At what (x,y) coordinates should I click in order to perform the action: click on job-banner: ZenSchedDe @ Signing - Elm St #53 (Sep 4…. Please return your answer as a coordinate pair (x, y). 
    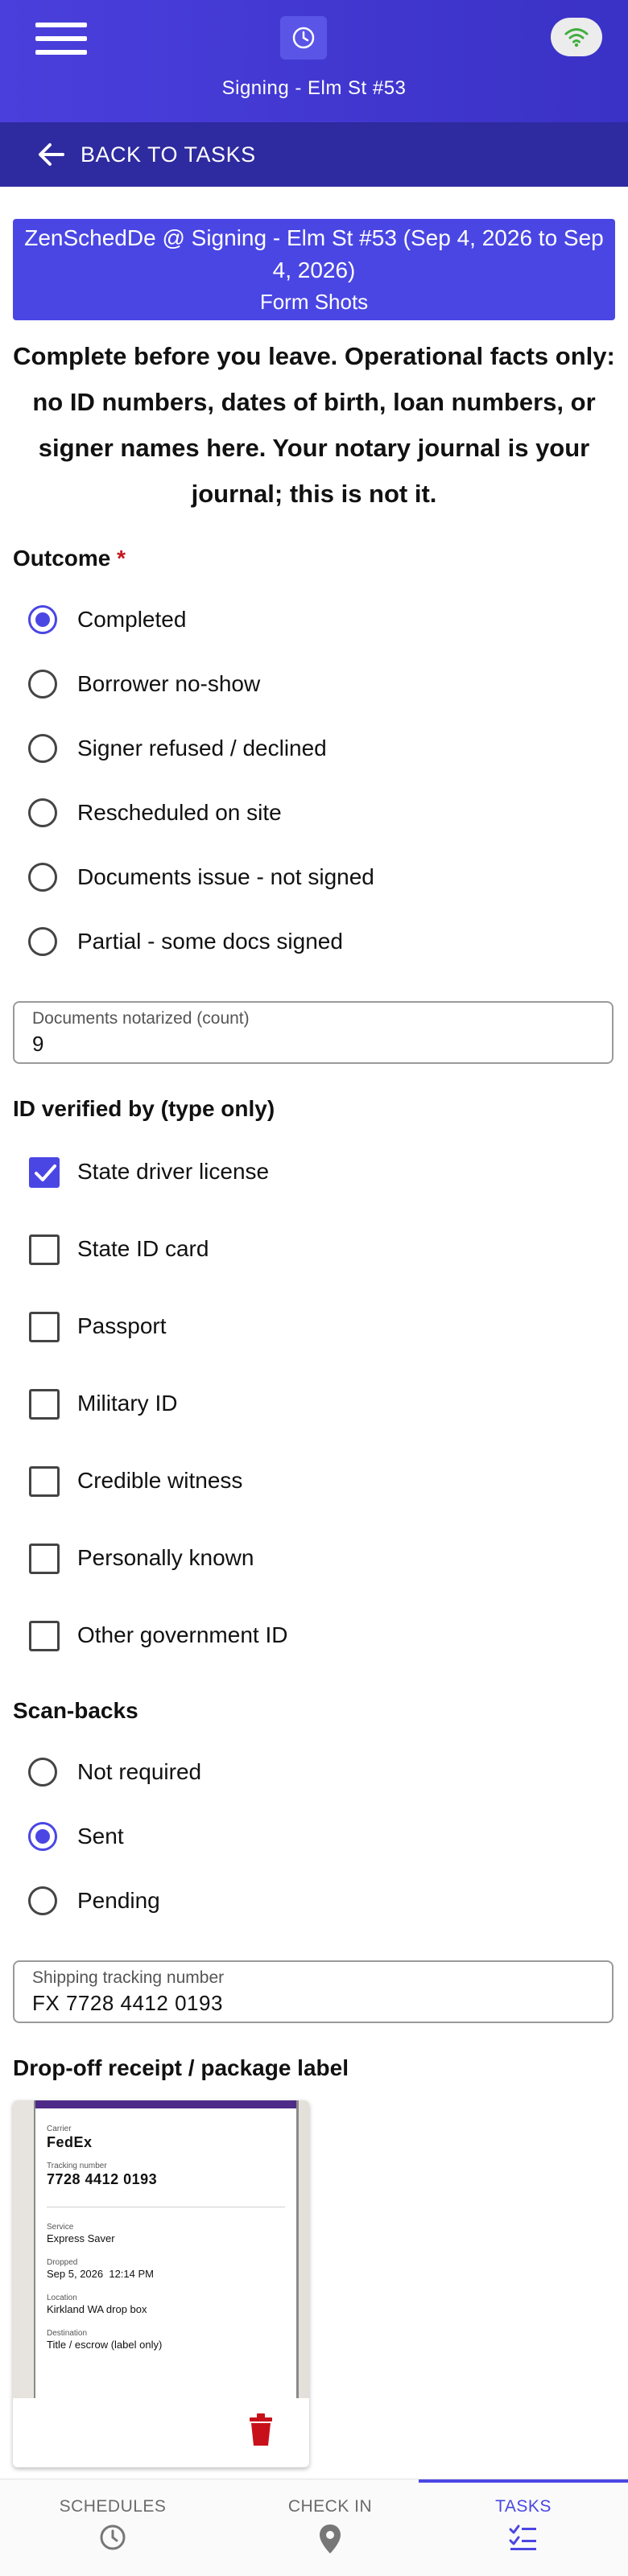
    Looking at the image, I should click on (314, 269).